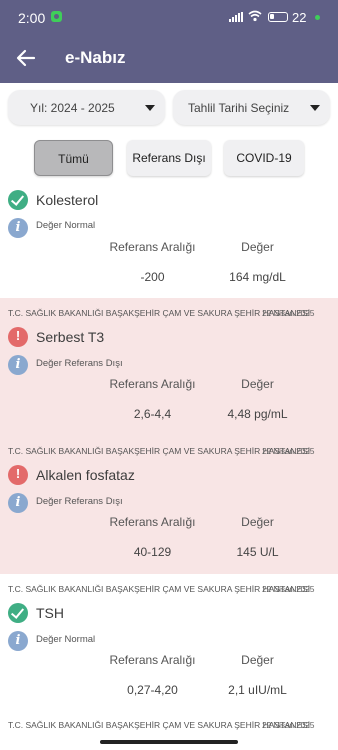 Image resolution: width=338 pixels, height=750 pixels. What do you see at coordinates (85, 475) in the screenshot?
I see `test-name: Alkalen fosfataz` at bounding box center [85, 475].